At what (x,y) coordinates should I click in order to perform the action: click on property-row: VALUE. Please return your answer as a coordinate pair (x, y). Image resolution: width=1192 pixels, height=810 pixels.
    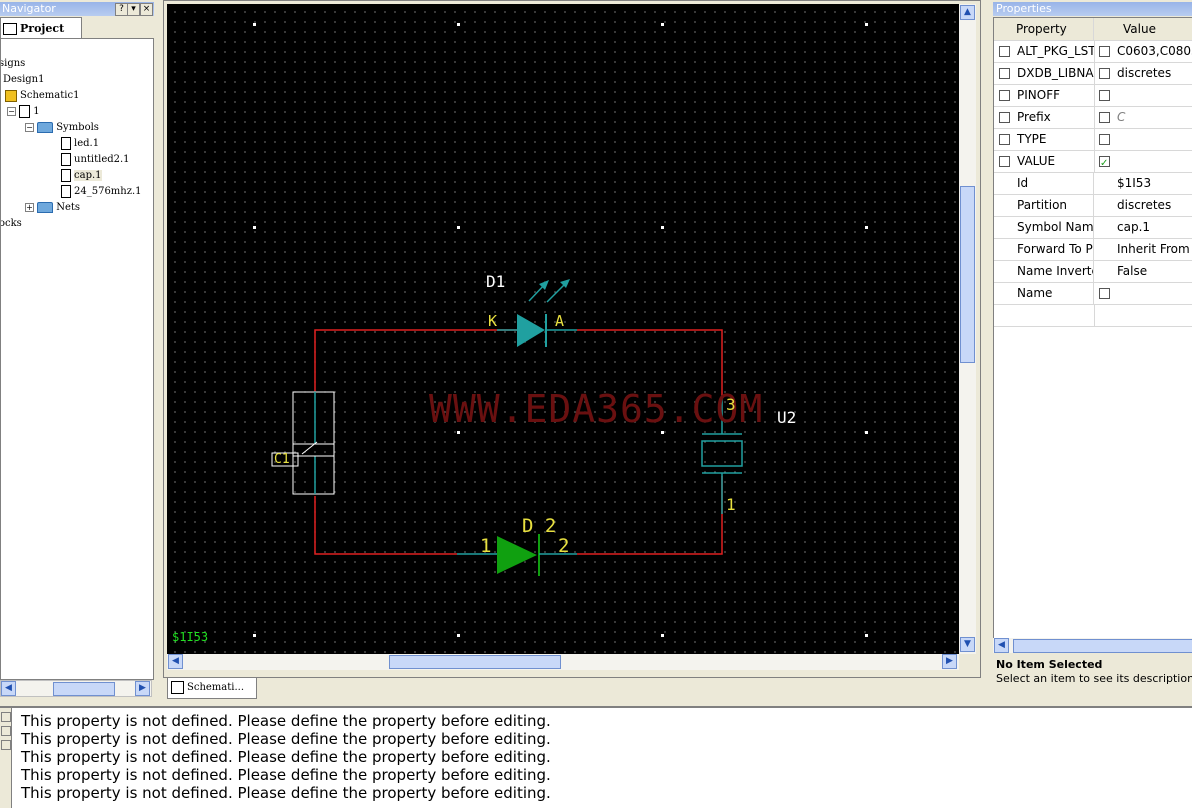
    Looking at the image, I should click on (1093, 161).